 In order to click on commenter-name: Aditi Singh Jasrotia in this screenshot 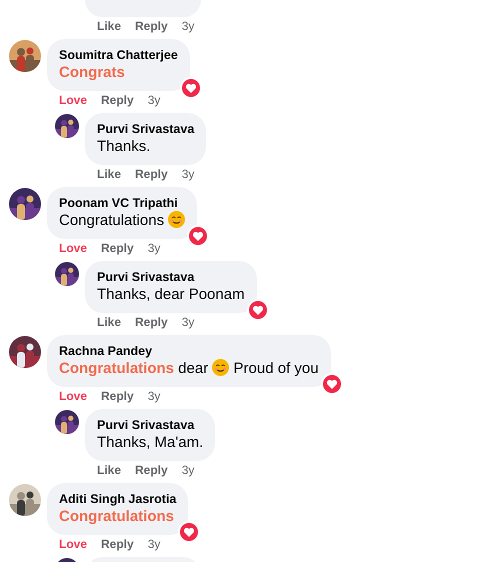, I will do `click(117, 499)`.